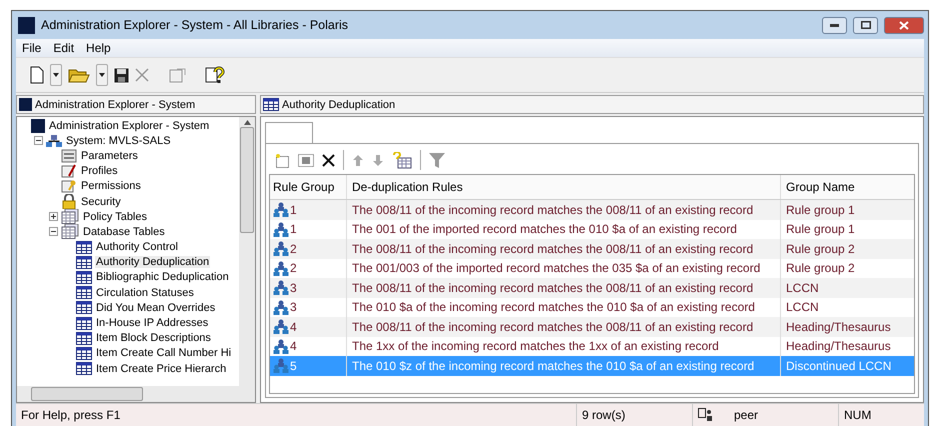 Image resolution: width=935 pixels, height=426 pixels. Describe the element at coordinates (129, 126) in the screenshot. I see `tree-item: Administration Explorer - System` at that location.